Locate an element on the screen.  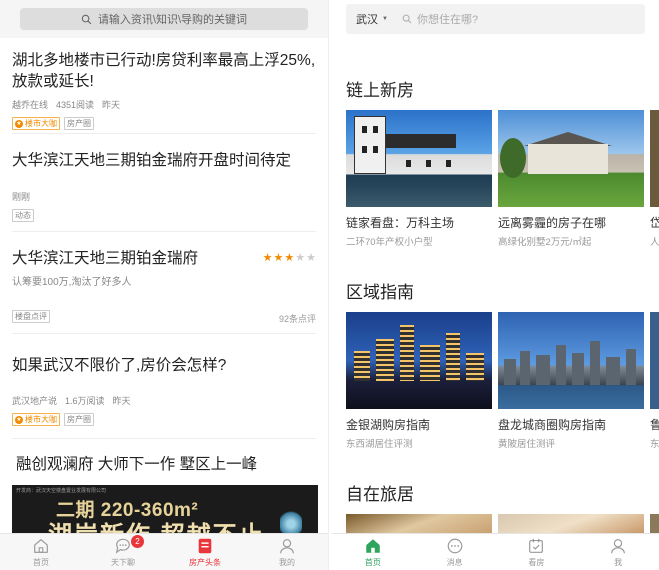
article-title: 湖北多地楼市已行动!房贷利率最高上浮25%,放款或延长! is located at coordinates (164, 71).